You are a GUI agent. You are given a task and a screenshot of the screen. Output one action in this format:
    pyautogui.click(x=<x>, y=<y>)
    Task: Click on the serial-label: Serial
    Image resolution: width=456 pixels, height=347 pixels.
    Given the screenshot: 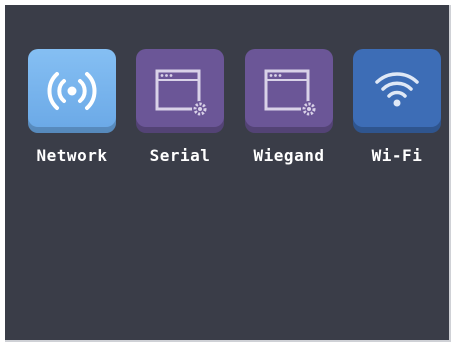 What is the action you would take?
    pyautogui.click(x=180, y=155)
    